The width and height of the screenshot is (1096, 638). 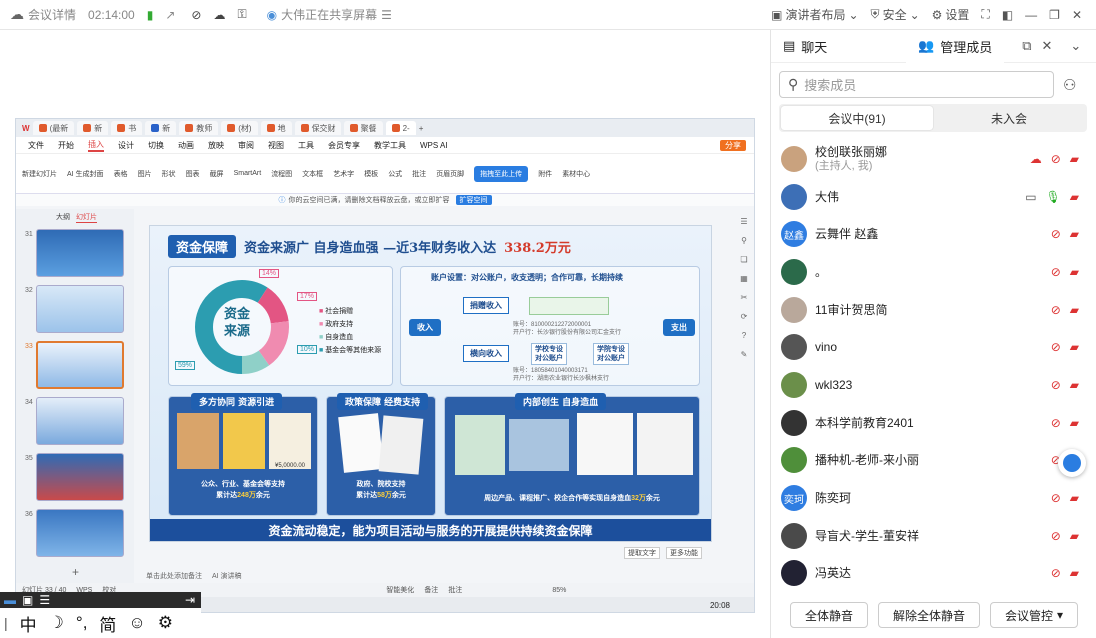 I want to click on wps-tab-active: 2-, so click(x=400, y=128).